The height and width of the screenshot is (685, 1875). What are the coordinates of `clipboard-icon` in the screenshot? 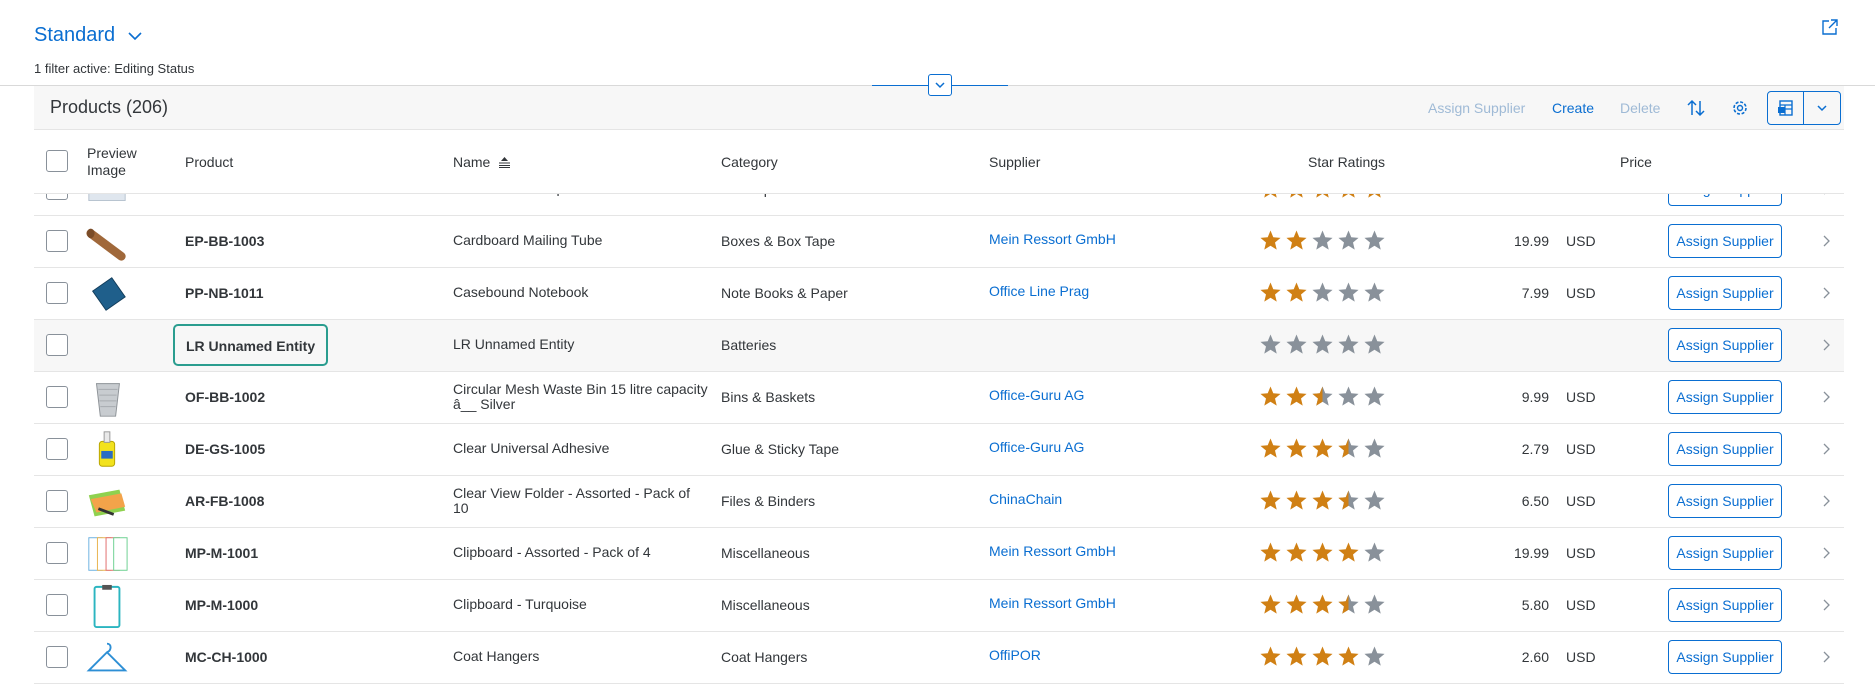 It's located at (107, 606).